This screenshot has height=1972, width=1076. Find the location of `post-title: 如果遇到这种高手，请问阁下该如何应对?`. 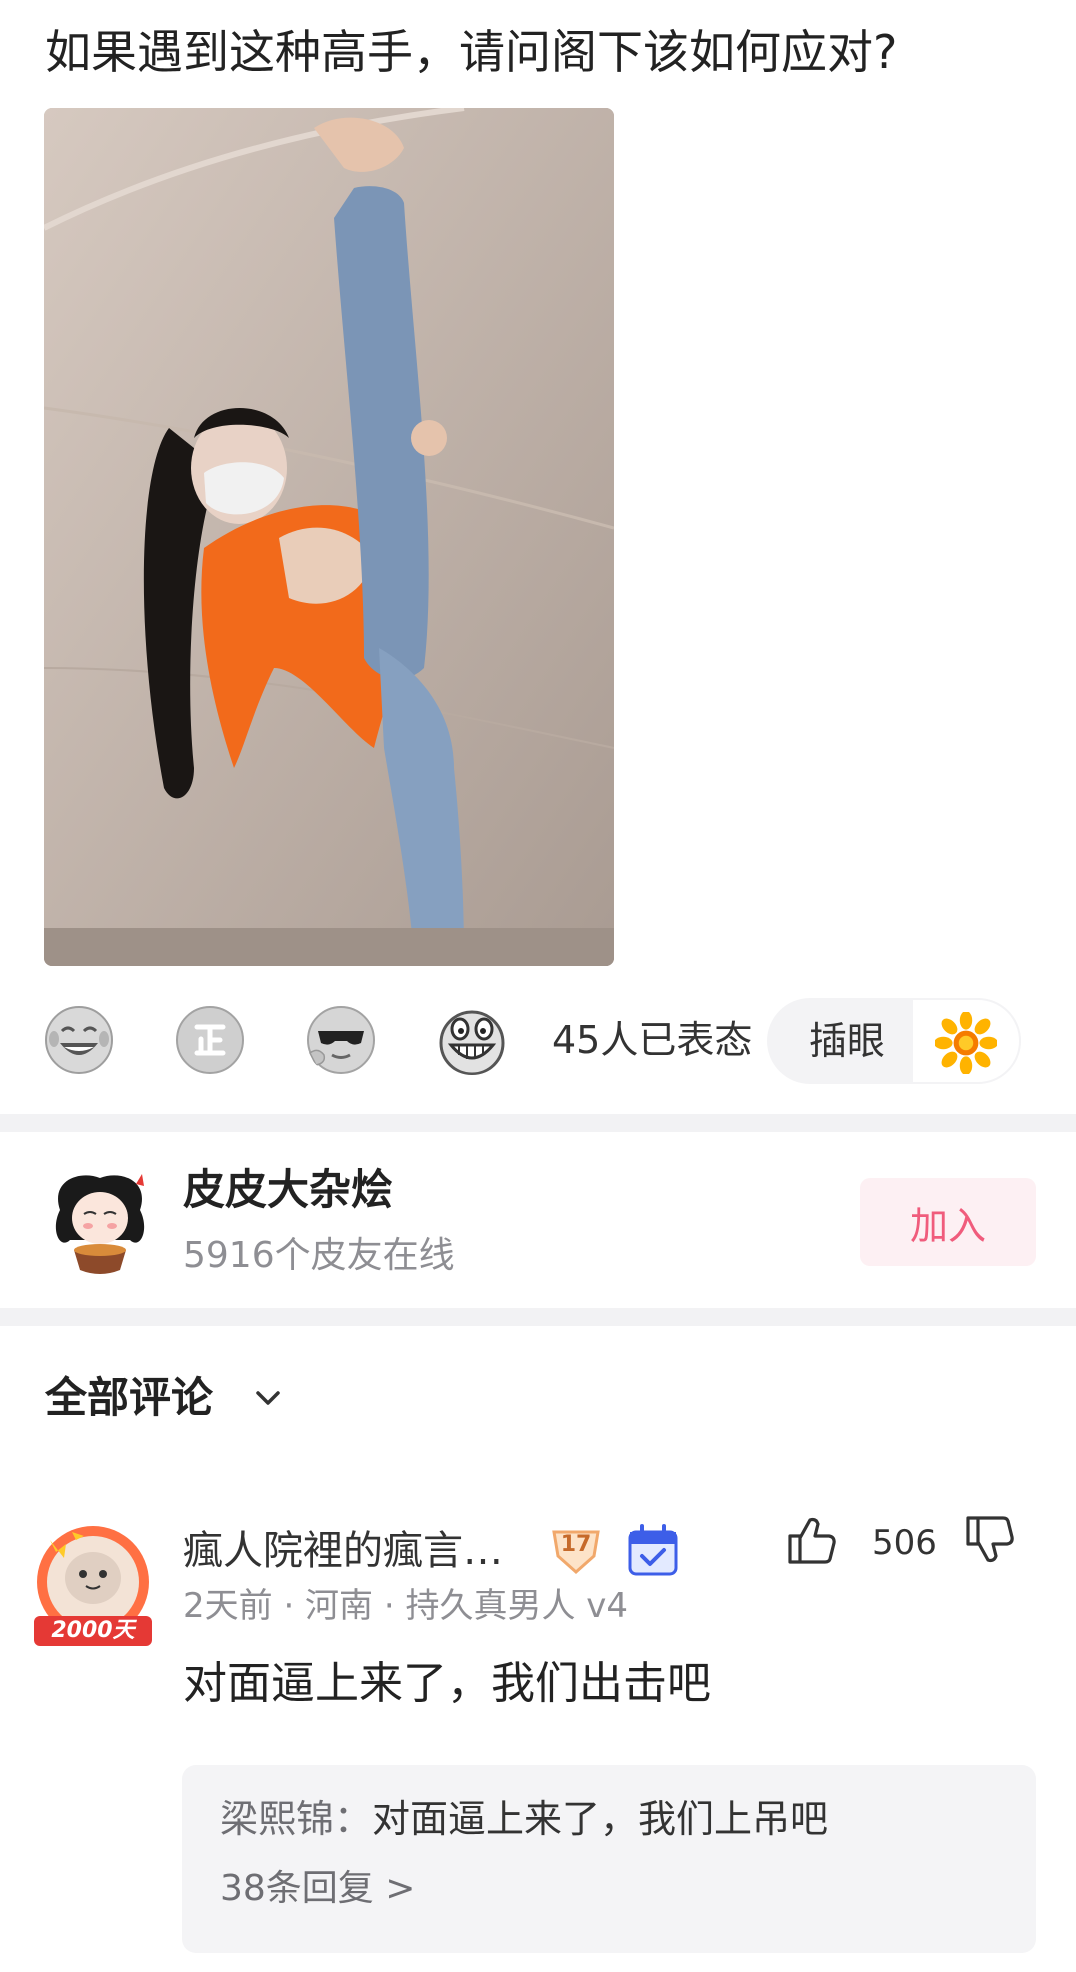

post-title: 如果遇到这种高手，请问阁下该如何应对? is located at coordinates (471, 52).